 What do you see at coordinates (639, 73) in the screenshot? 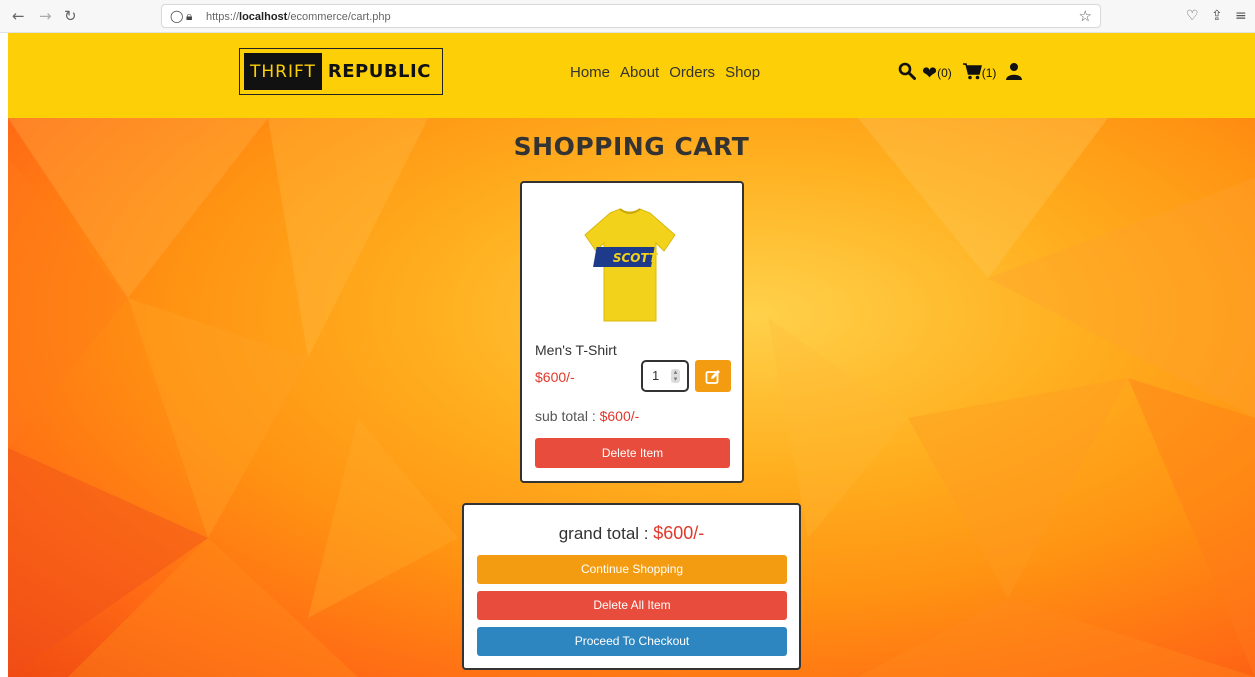
I see `nav-about: About` at bounding box center [639, 73].